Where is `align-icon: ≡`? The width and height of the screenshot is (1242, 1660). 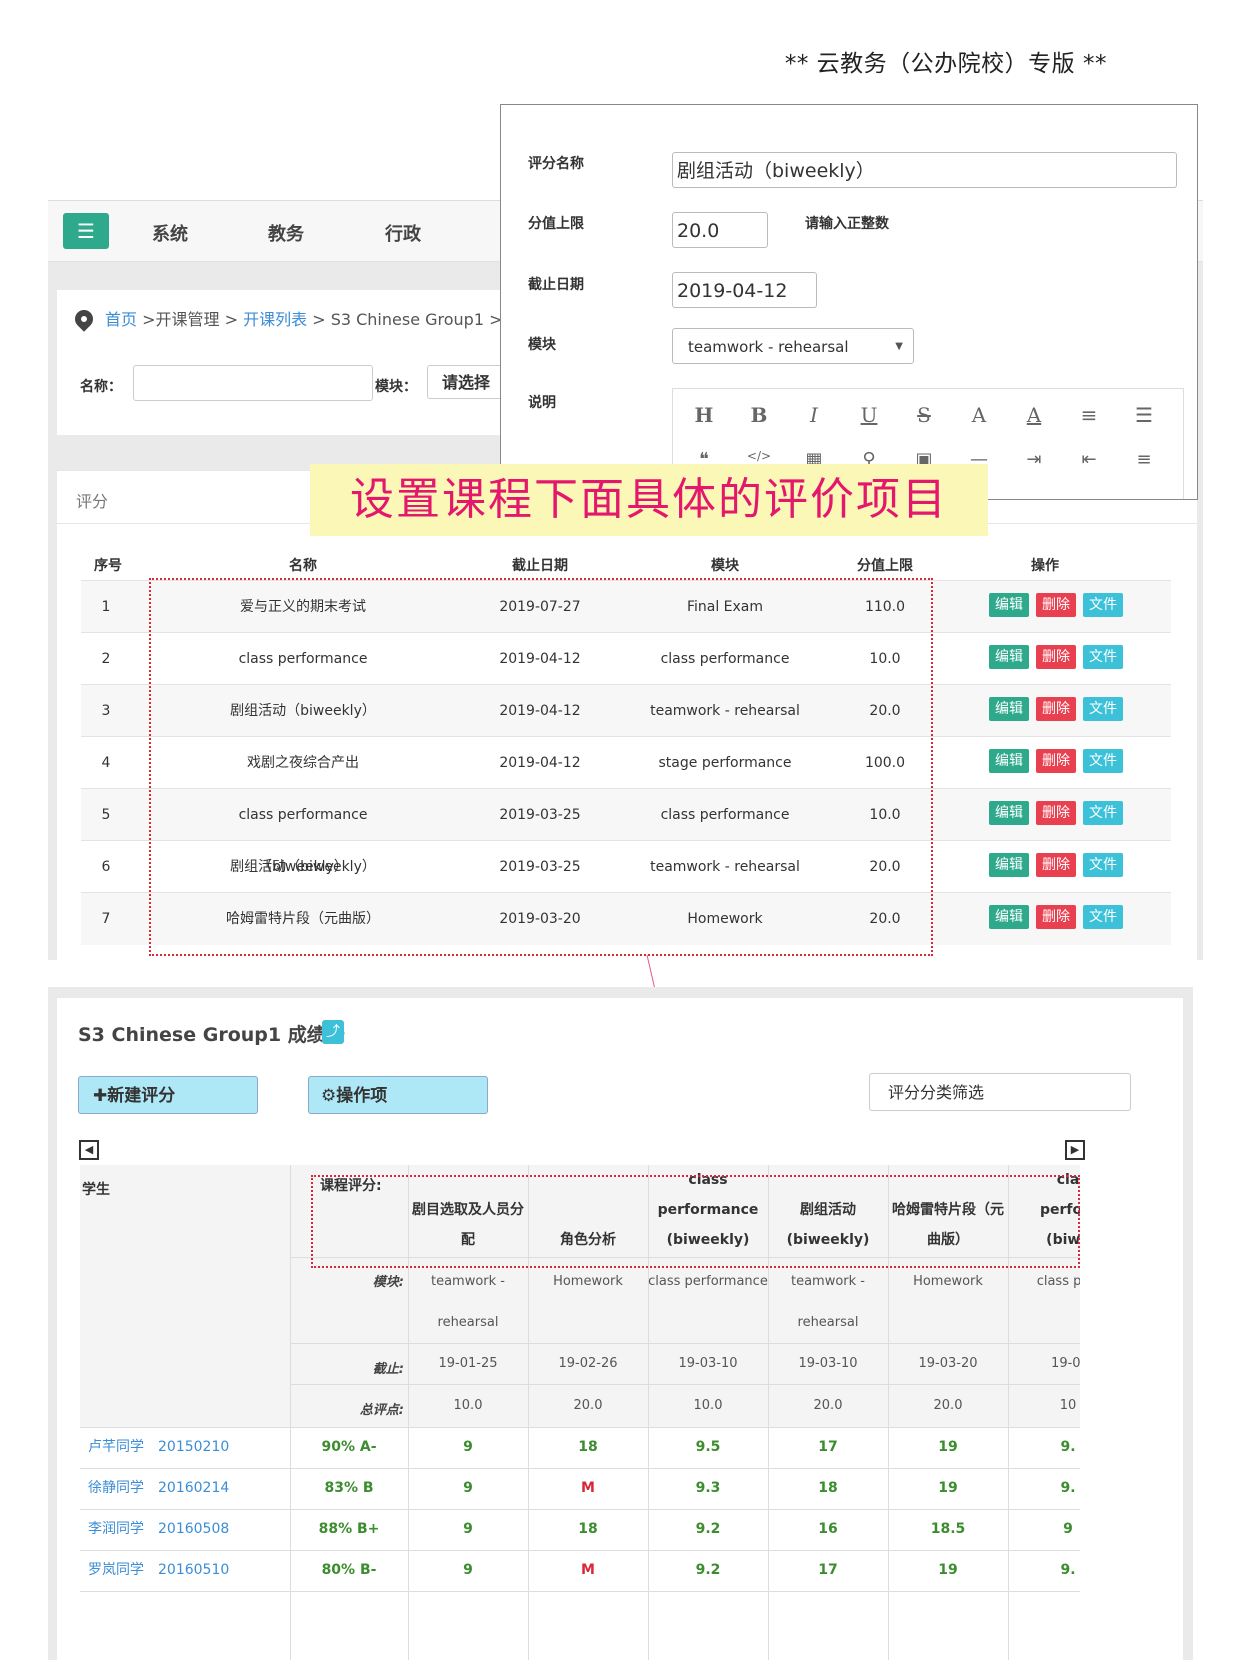
align-icon: ≡ is located at coordinates (1144, 459).